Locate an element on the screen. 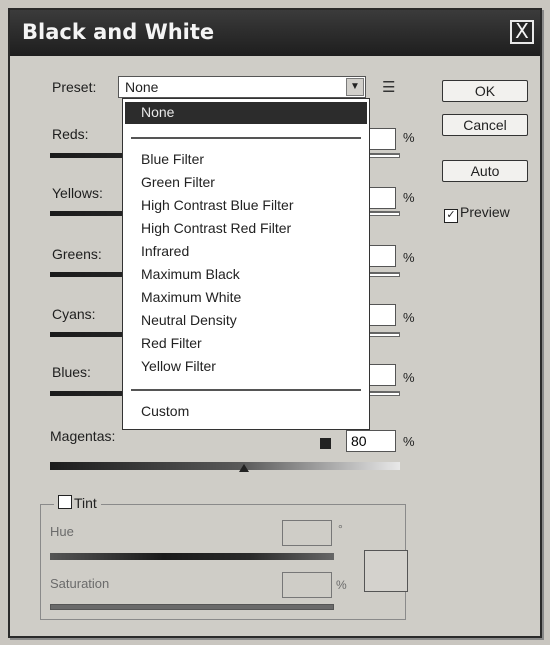 This screenshot has height=645, width=550. preset-value: None is located at coordinates (142, 87).